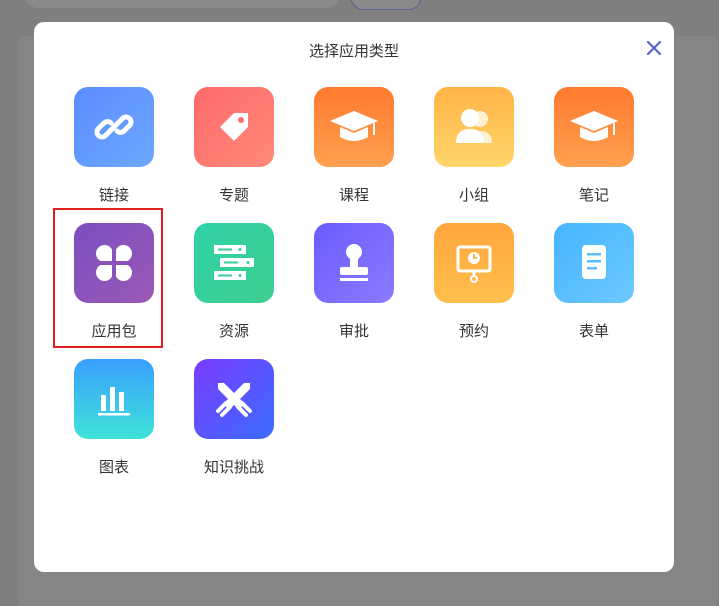  I want to click on app-type-form: 表单, so click(594, 283).